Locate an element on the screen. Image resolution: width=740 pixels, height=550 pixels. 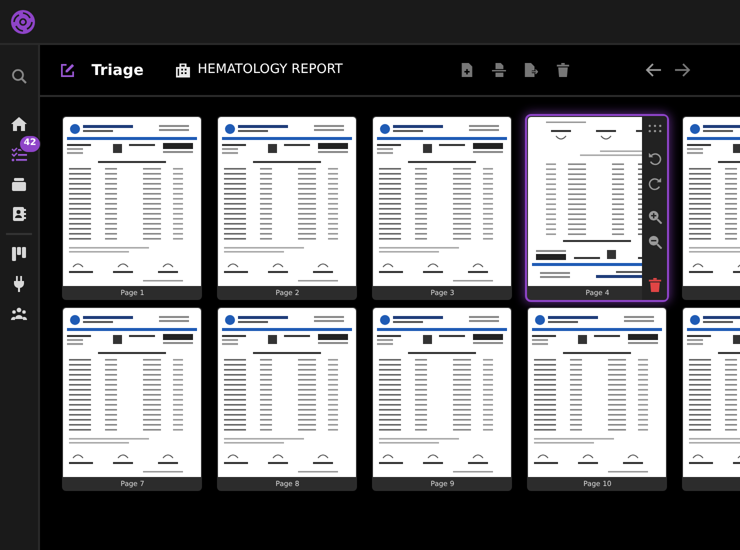
rotate-right-icon is located at coordinates (655, 184).